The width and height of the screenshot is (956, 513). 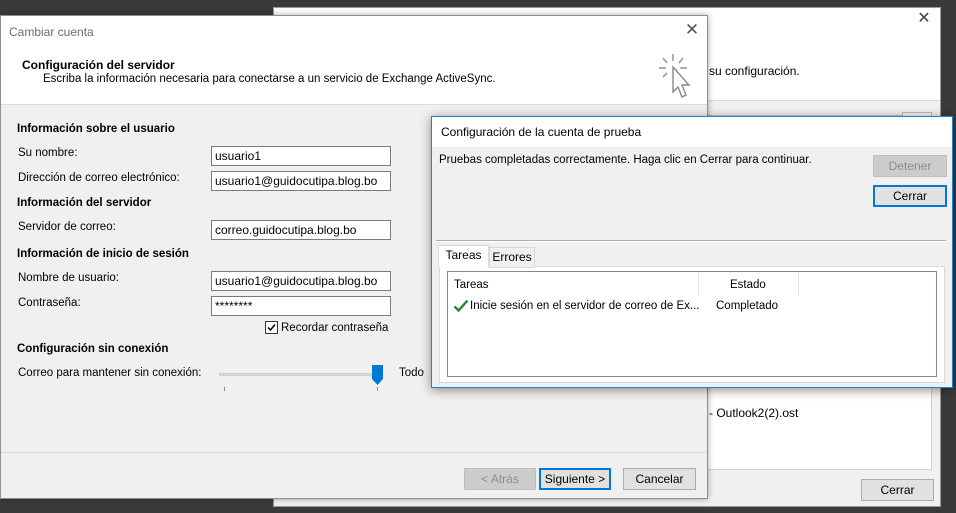 I want to click on background-description: su configuración., so click(x=754, y=71).